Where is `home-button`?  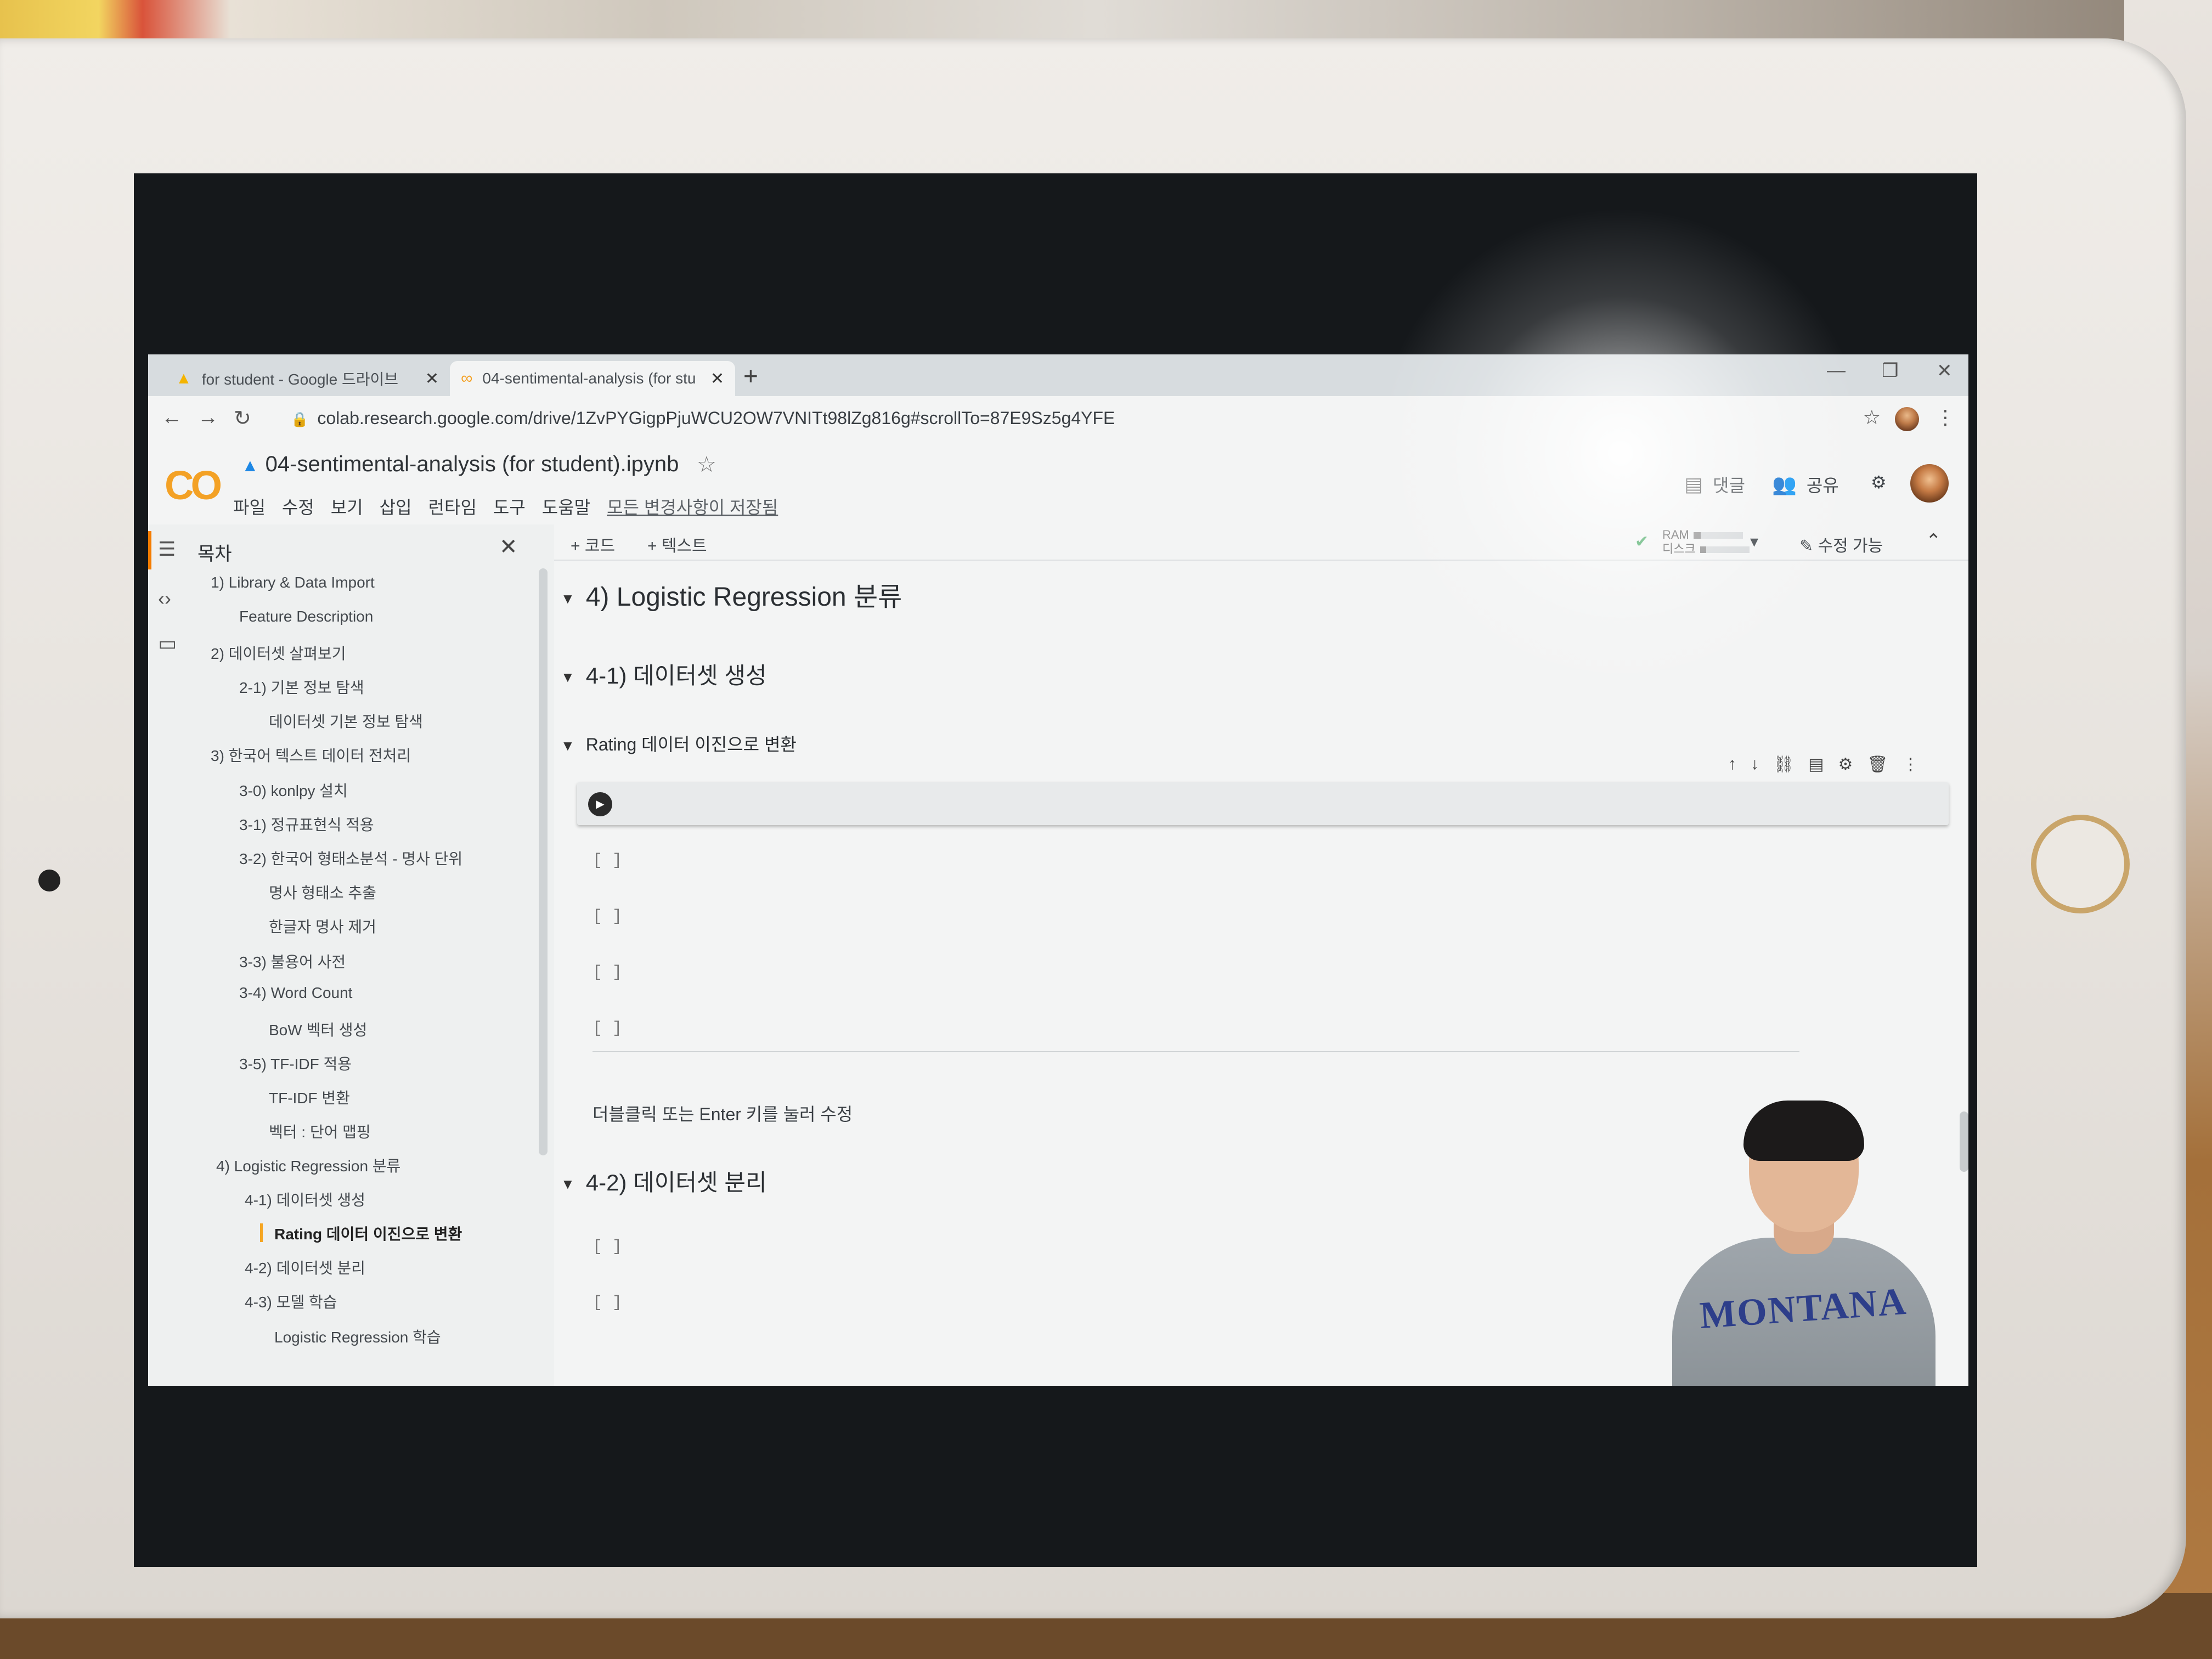 home-button is located at coordinates (2080, 864).